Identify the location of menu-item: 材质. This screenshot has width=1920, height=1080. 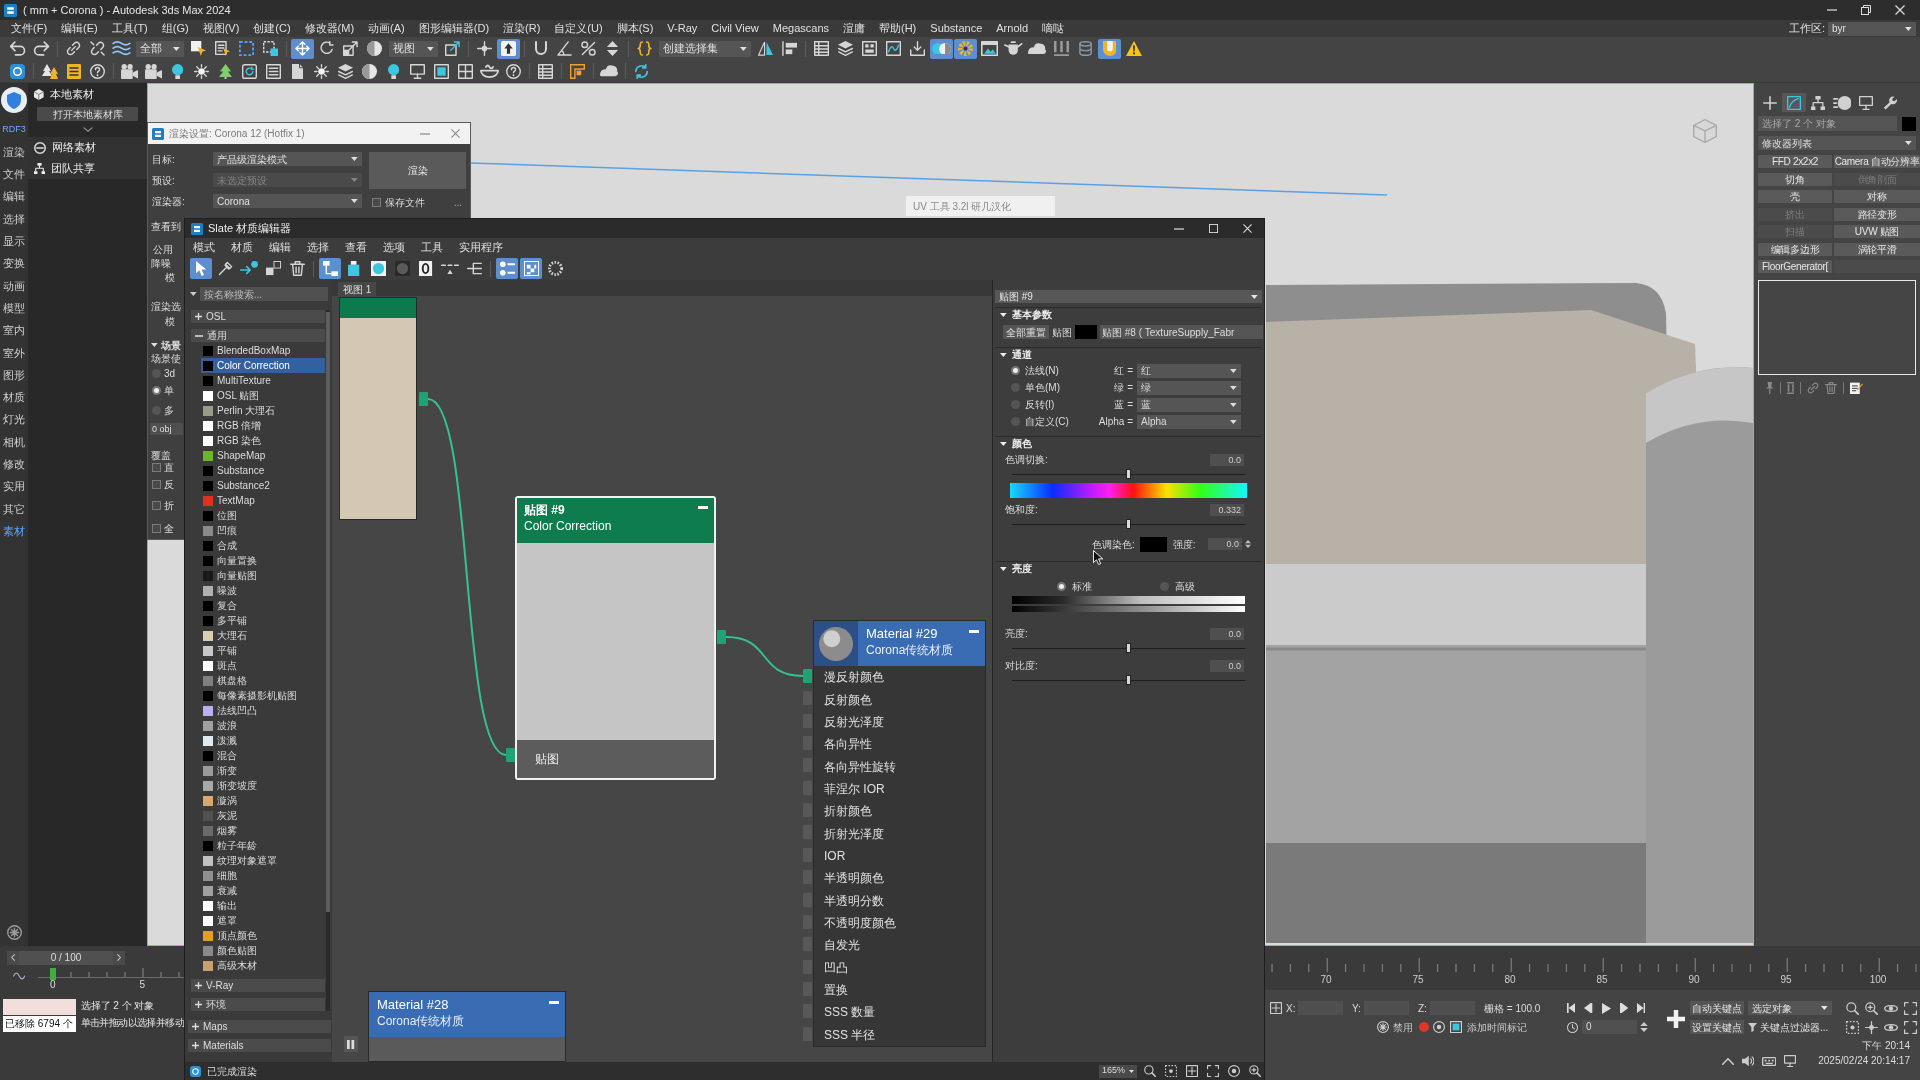
(242, 247).